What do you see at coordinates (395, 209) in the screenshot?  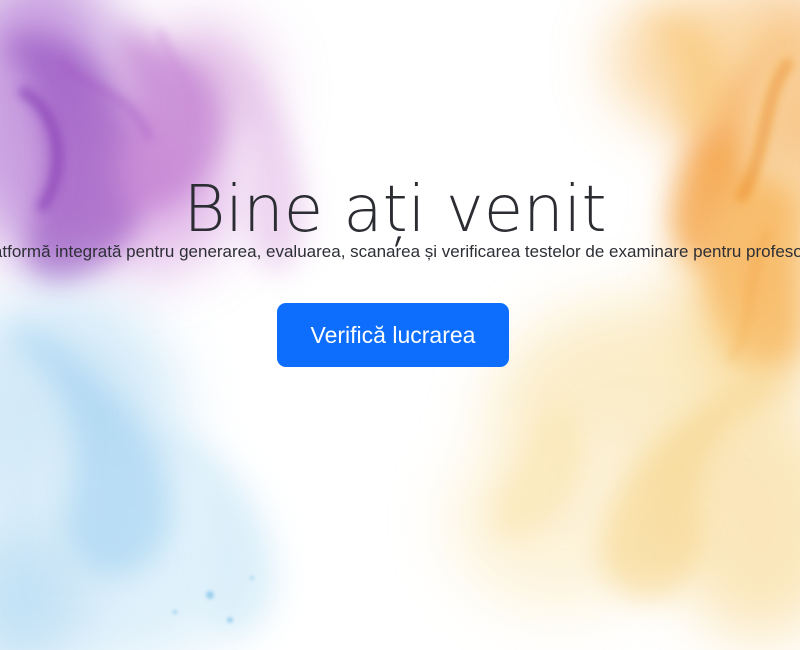 I see `hero-title: Bine ați venit` at bounding box center [395, 209].